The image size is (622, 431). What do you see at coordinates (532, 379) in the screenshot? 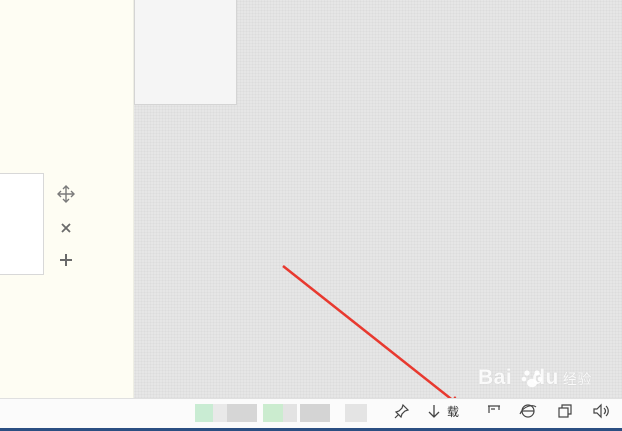
I see `paw-icon` at bounding box center [532, 379].